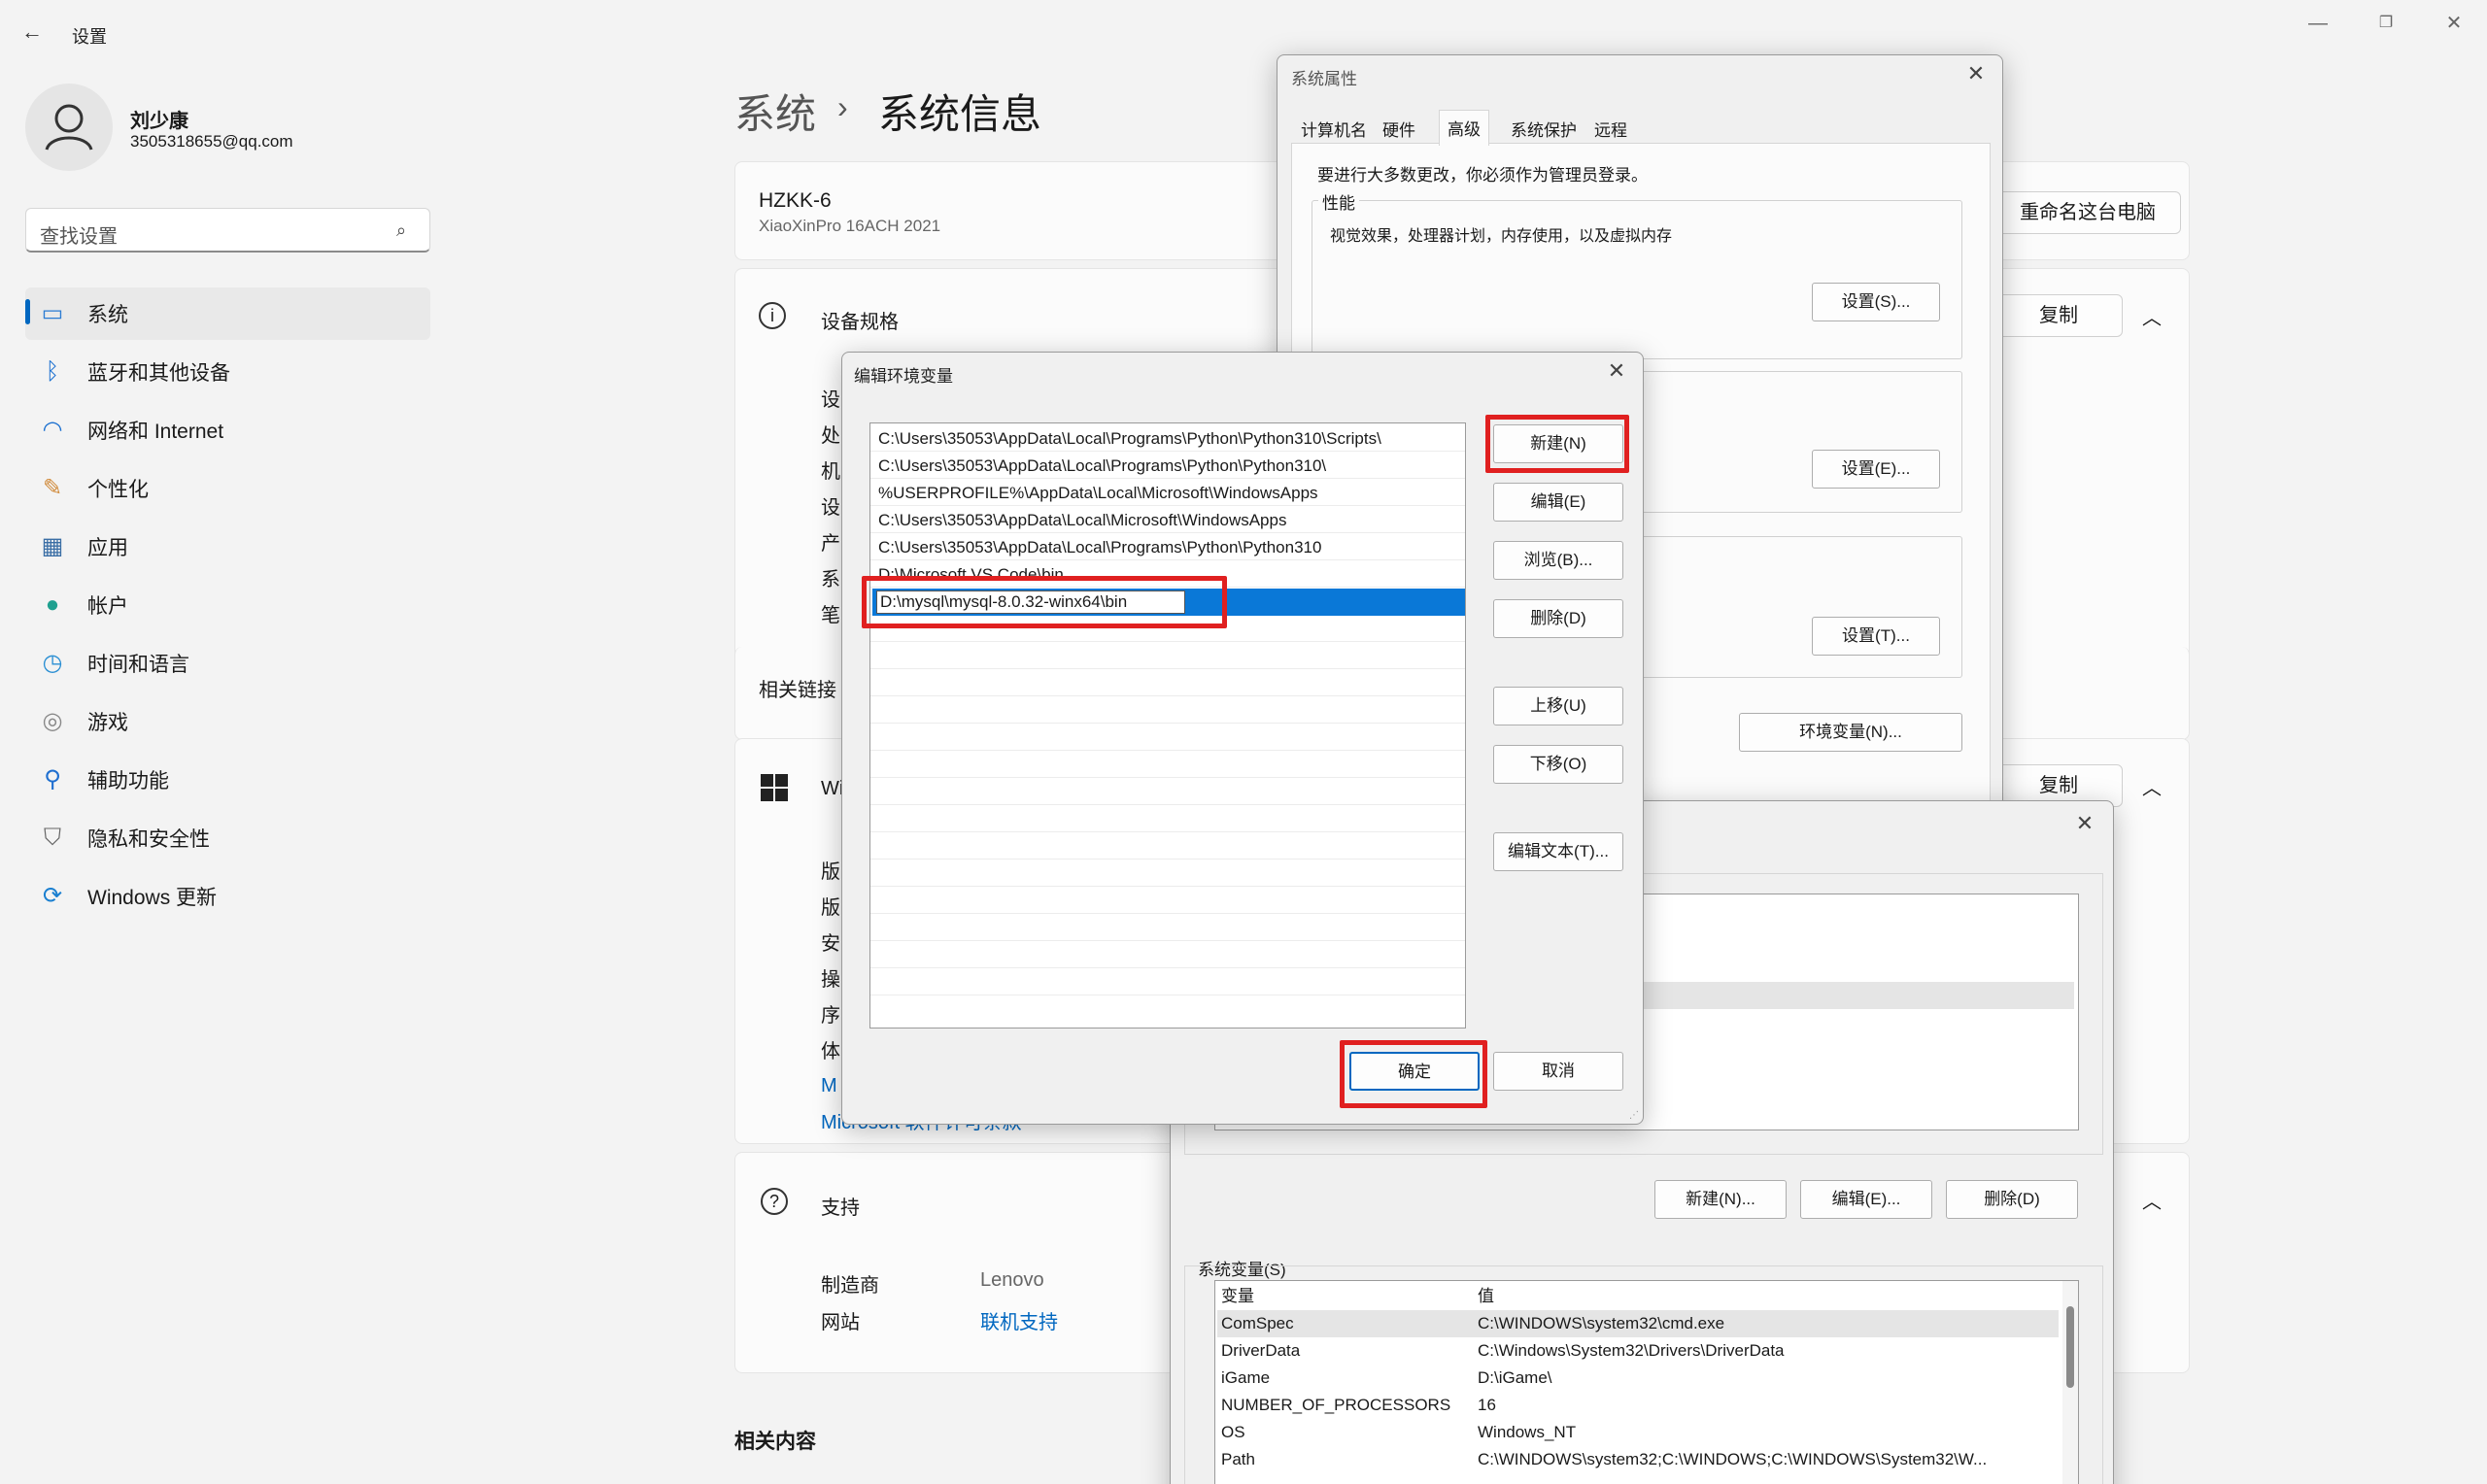 The image size is (2487, 1484). What do you see at coordinates (1638, 1405) in the screenshot?
I see `system-variable-row: NUMBER_OF_PROCESSORS 16` at bounding box center [1638, 1405].